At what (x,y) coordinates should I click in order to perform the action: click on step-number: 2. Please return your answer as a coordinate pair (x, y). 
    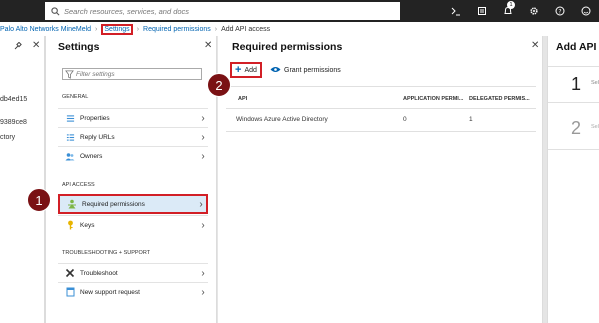
    Looking at the image, I should click on (576, 128).